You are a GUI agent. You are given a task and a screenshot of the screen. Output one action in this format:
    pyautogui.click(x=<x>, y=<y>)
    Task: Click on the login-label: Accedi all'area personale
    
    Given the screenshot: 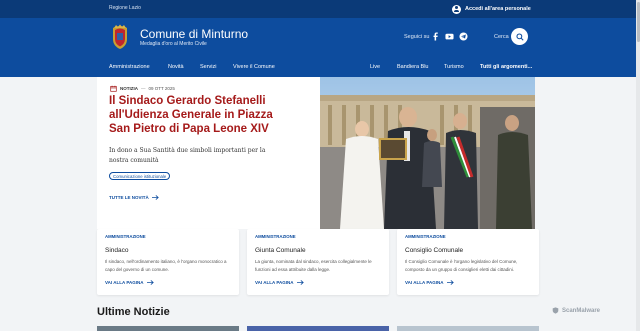 What is the action you would take?
    pyautogui.click(x=498, y=9)
    